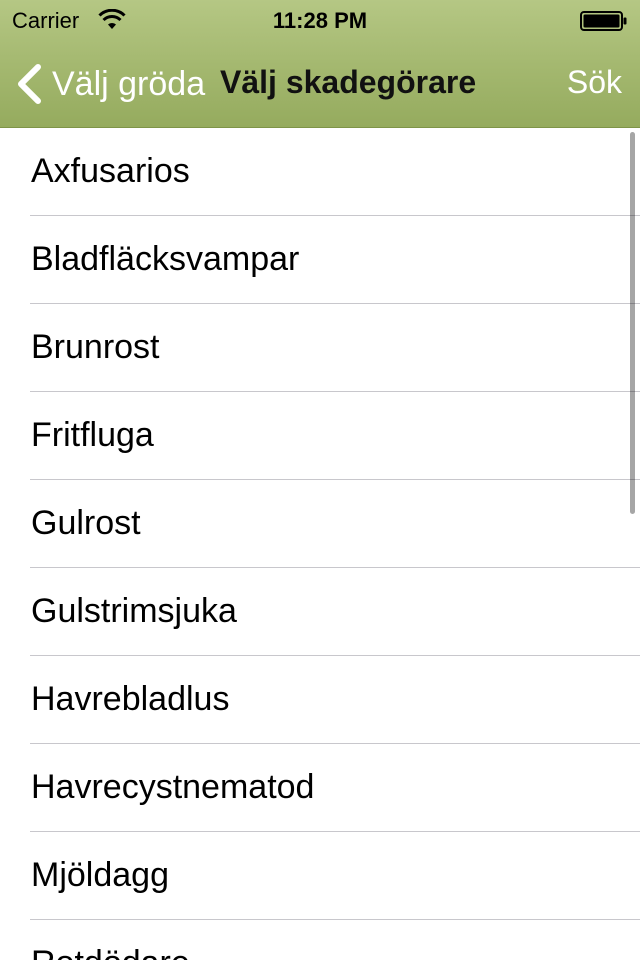 The width and height of the screenshot is (640, 960). I want to click on navigation-bar: Välj gröda Välj skadegörare Sök, so click(320, 84).